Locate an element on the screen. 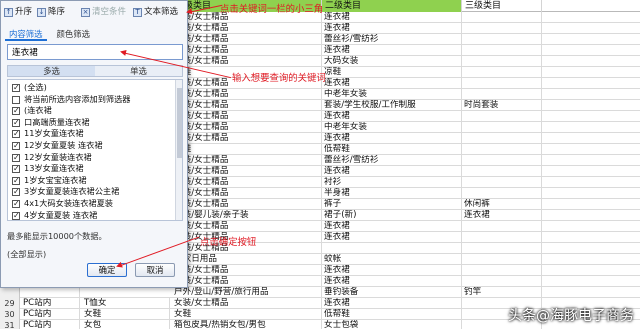  table-cell: 居家日用品 is located at coordinates (247, 259).